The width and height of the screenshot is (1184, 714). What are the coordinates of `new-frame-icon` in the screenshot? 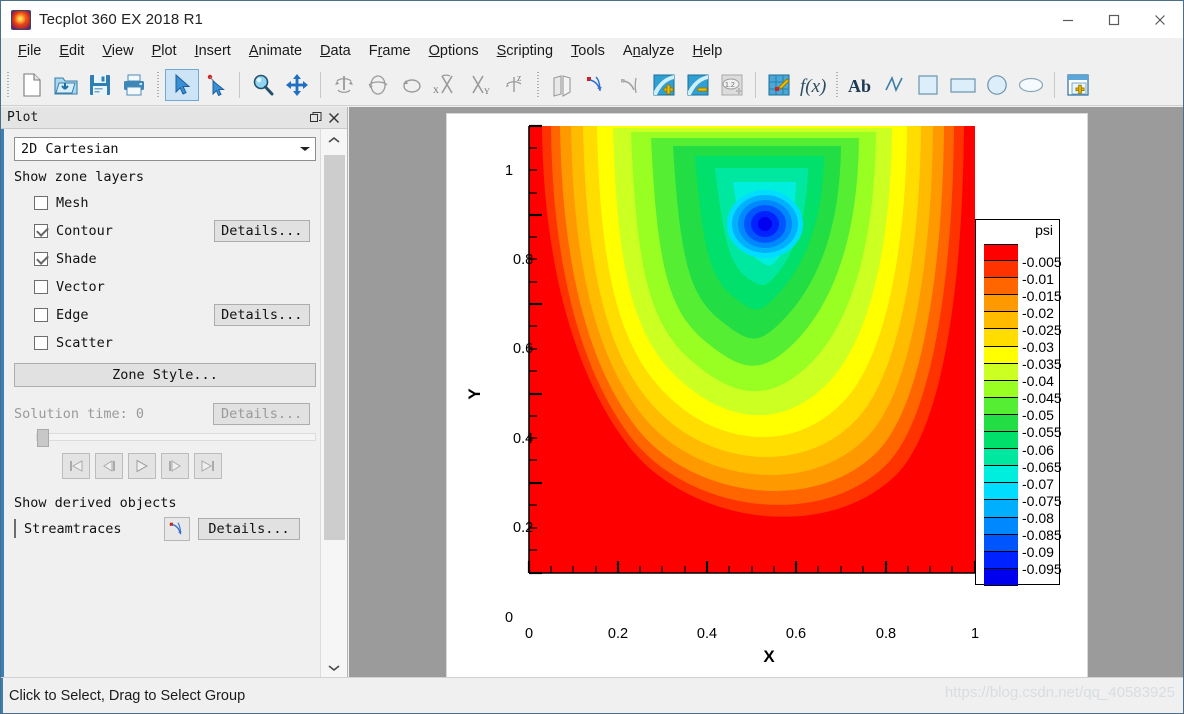 It's located at (1078, 85).